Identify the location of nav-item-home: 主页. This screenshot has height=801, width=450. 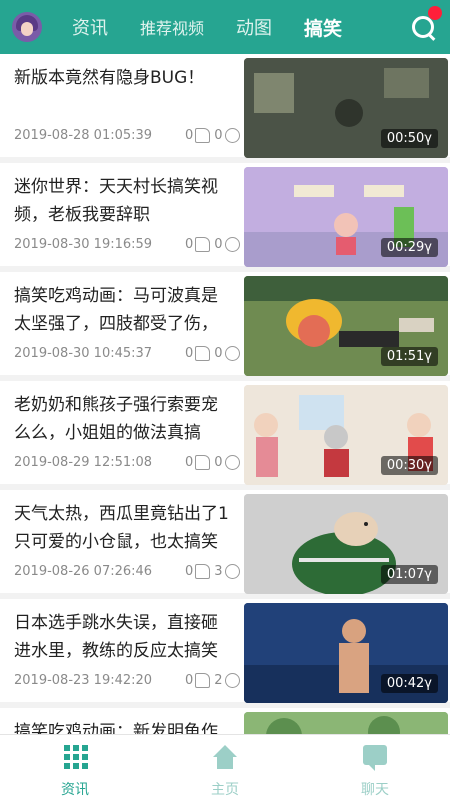
(225, 768).